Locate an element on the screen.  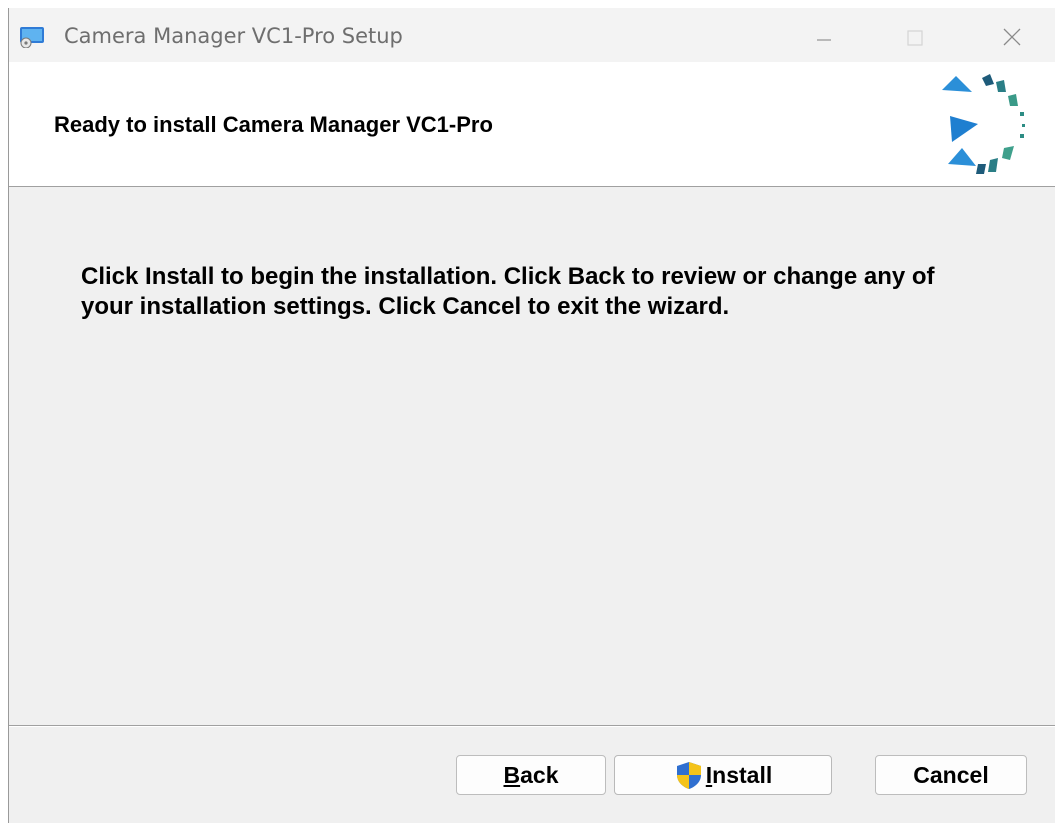
install-label: nstall is located at coordinates (742, 774).